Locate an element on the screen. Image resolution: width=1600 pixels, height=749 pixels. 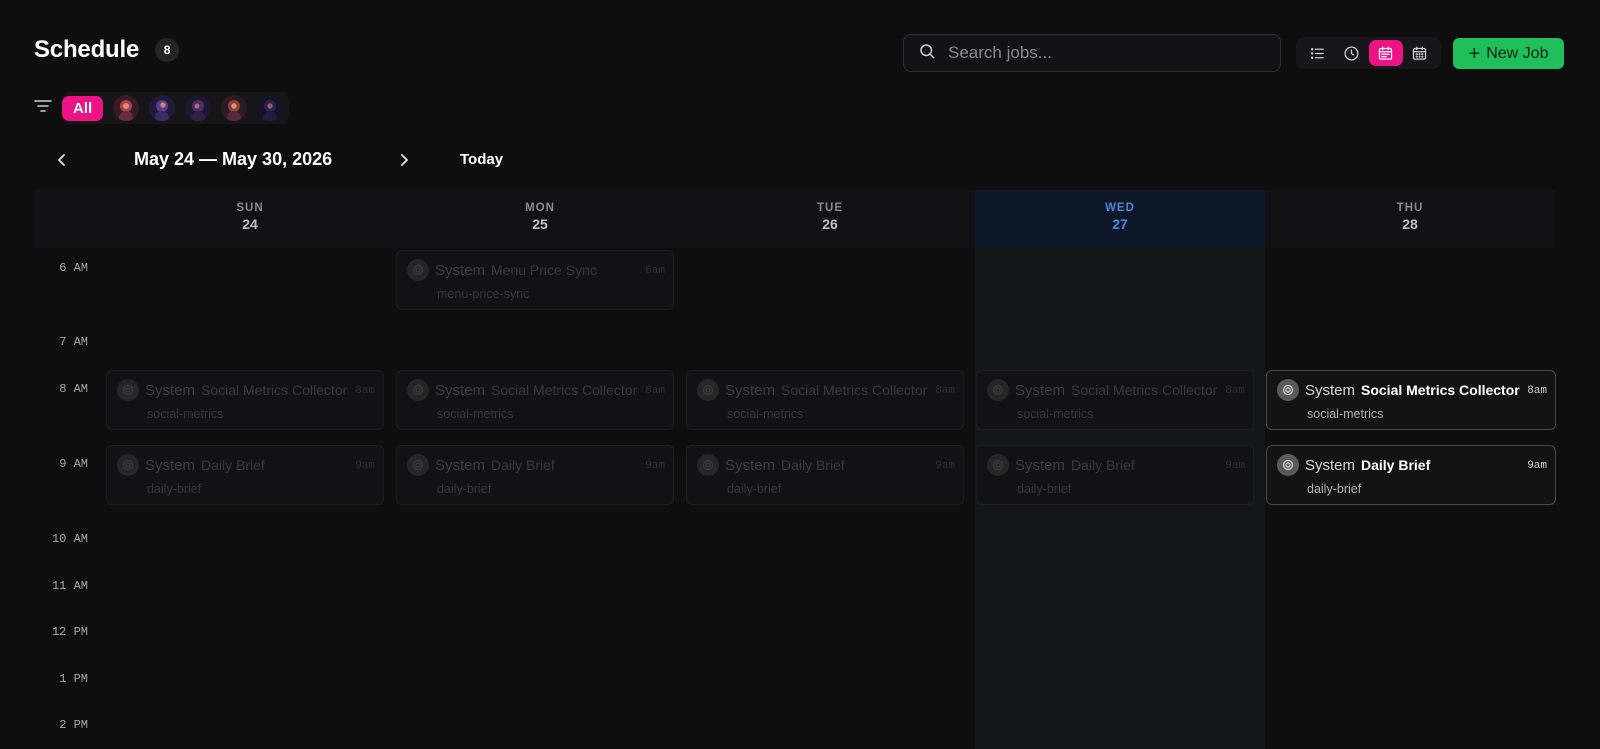
search-input is located at coordinates (1098, 53).